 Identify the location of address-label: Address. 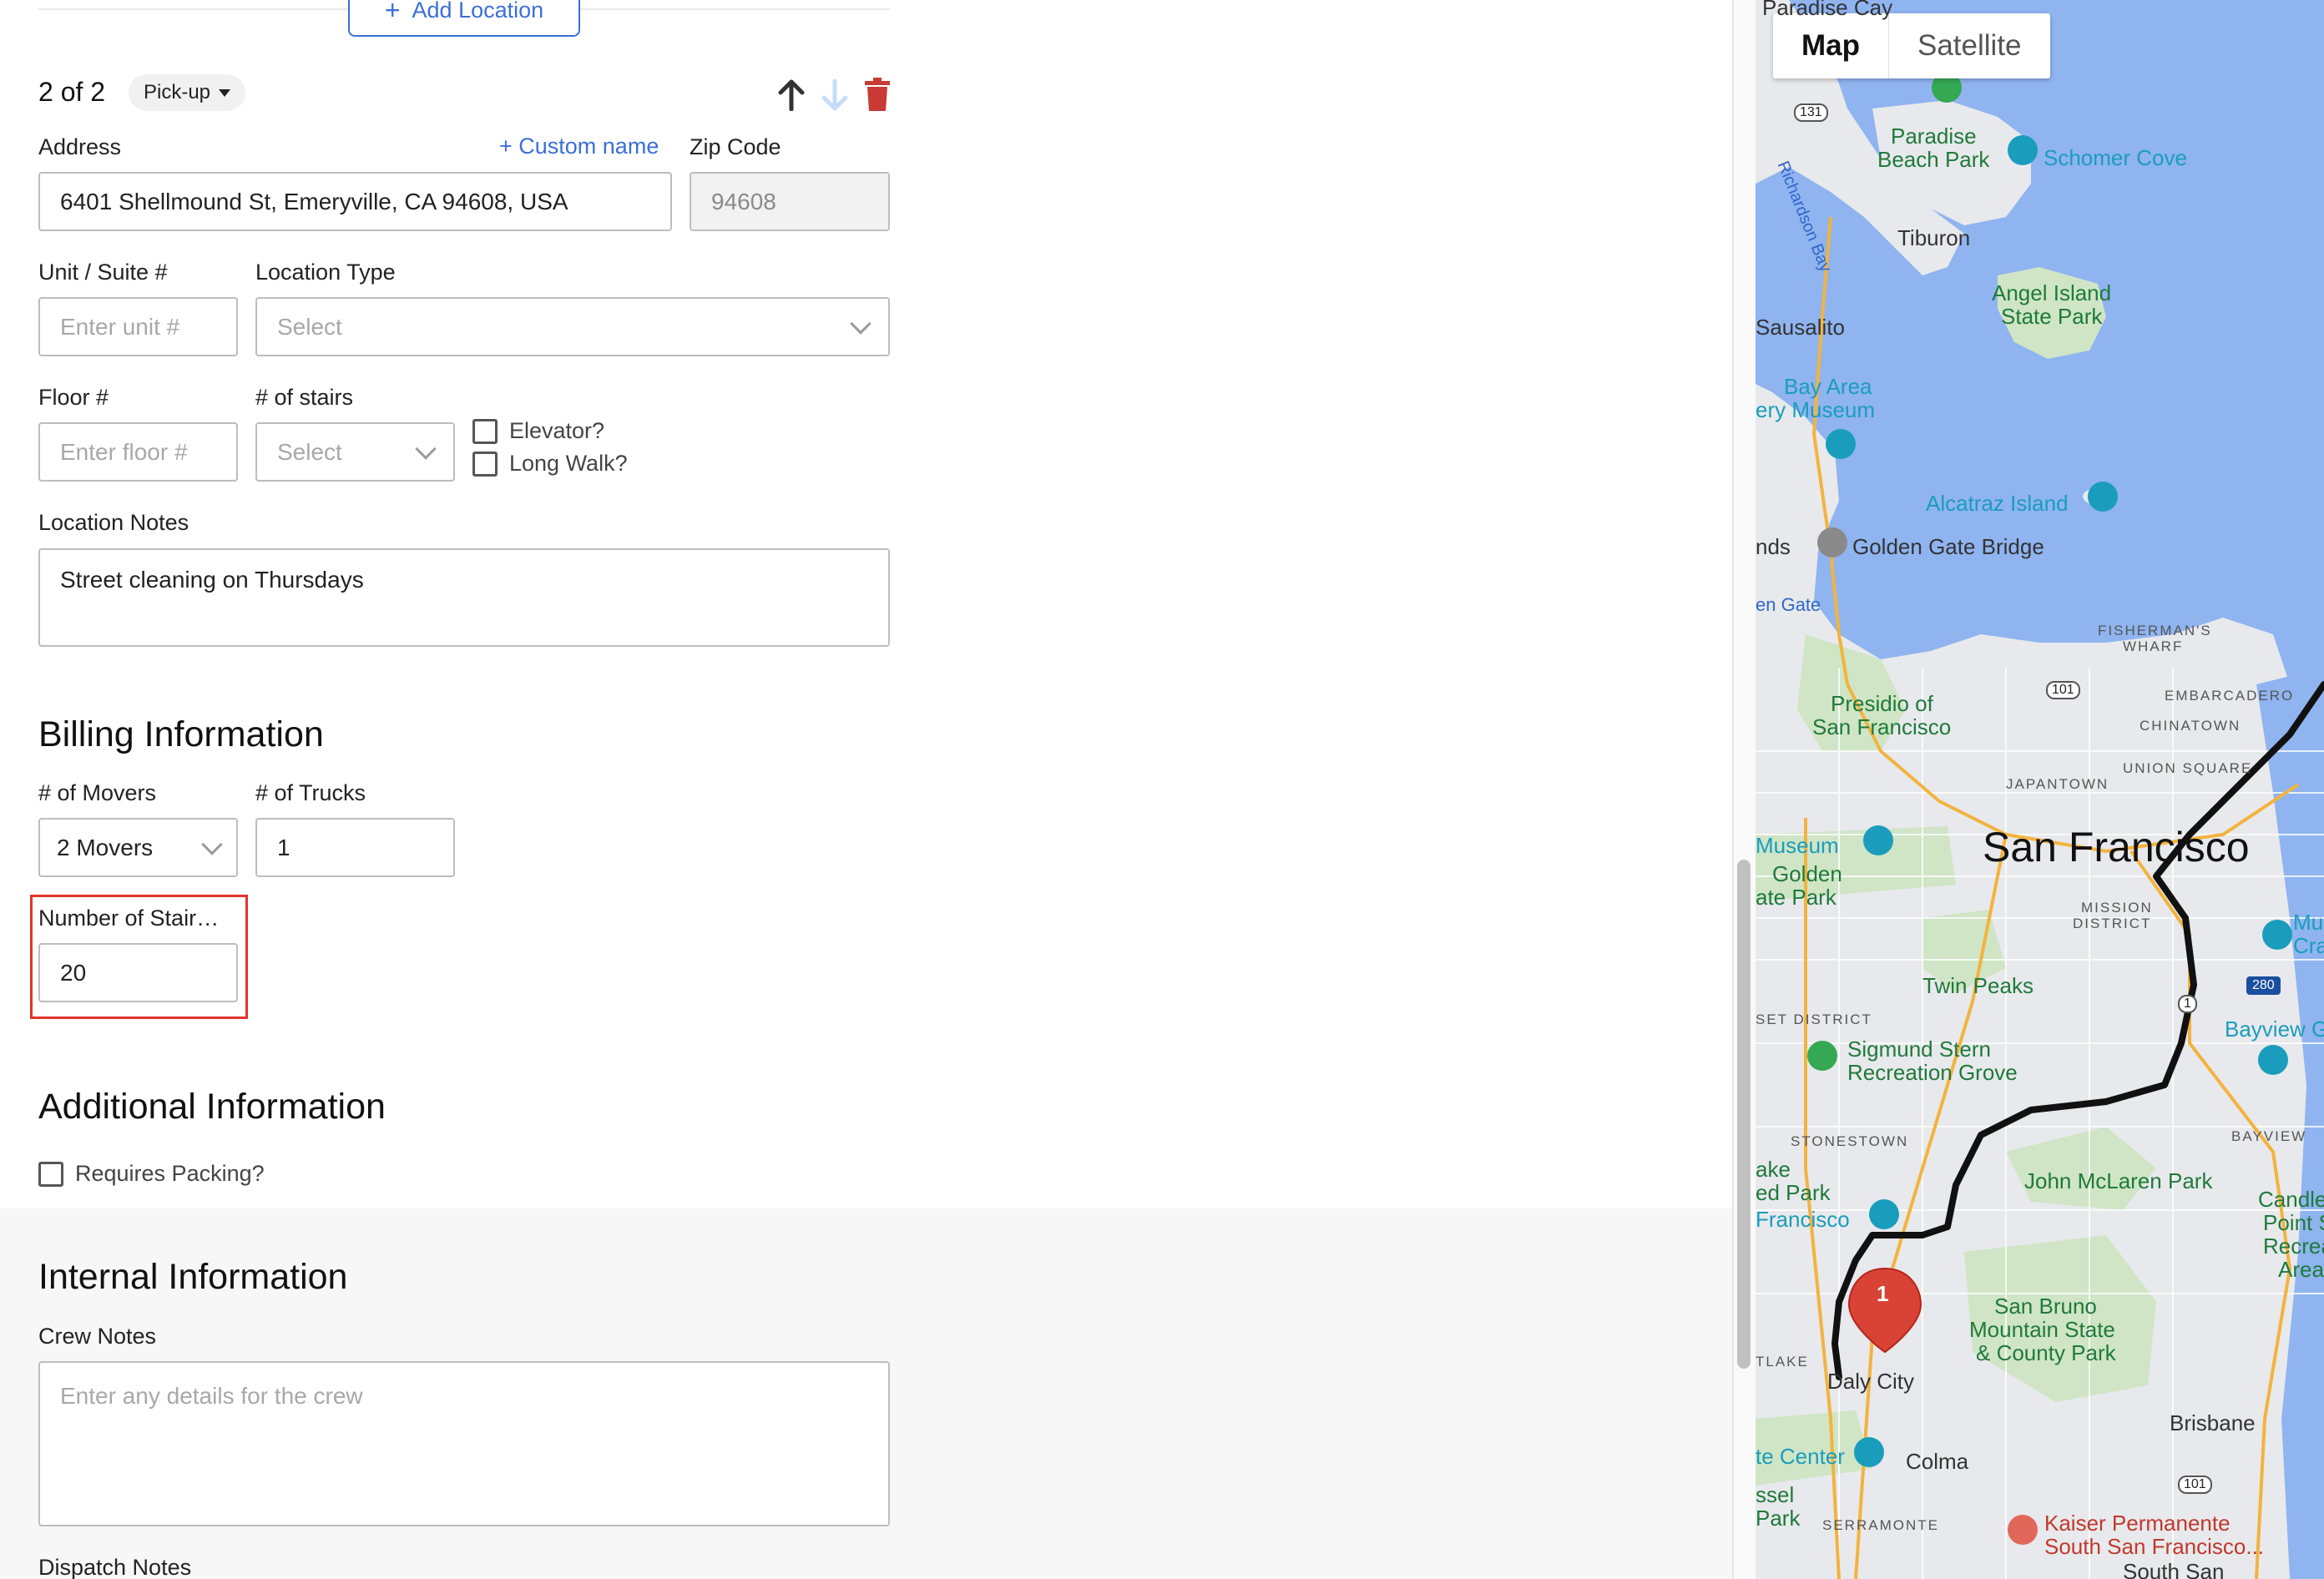
(80, 146).